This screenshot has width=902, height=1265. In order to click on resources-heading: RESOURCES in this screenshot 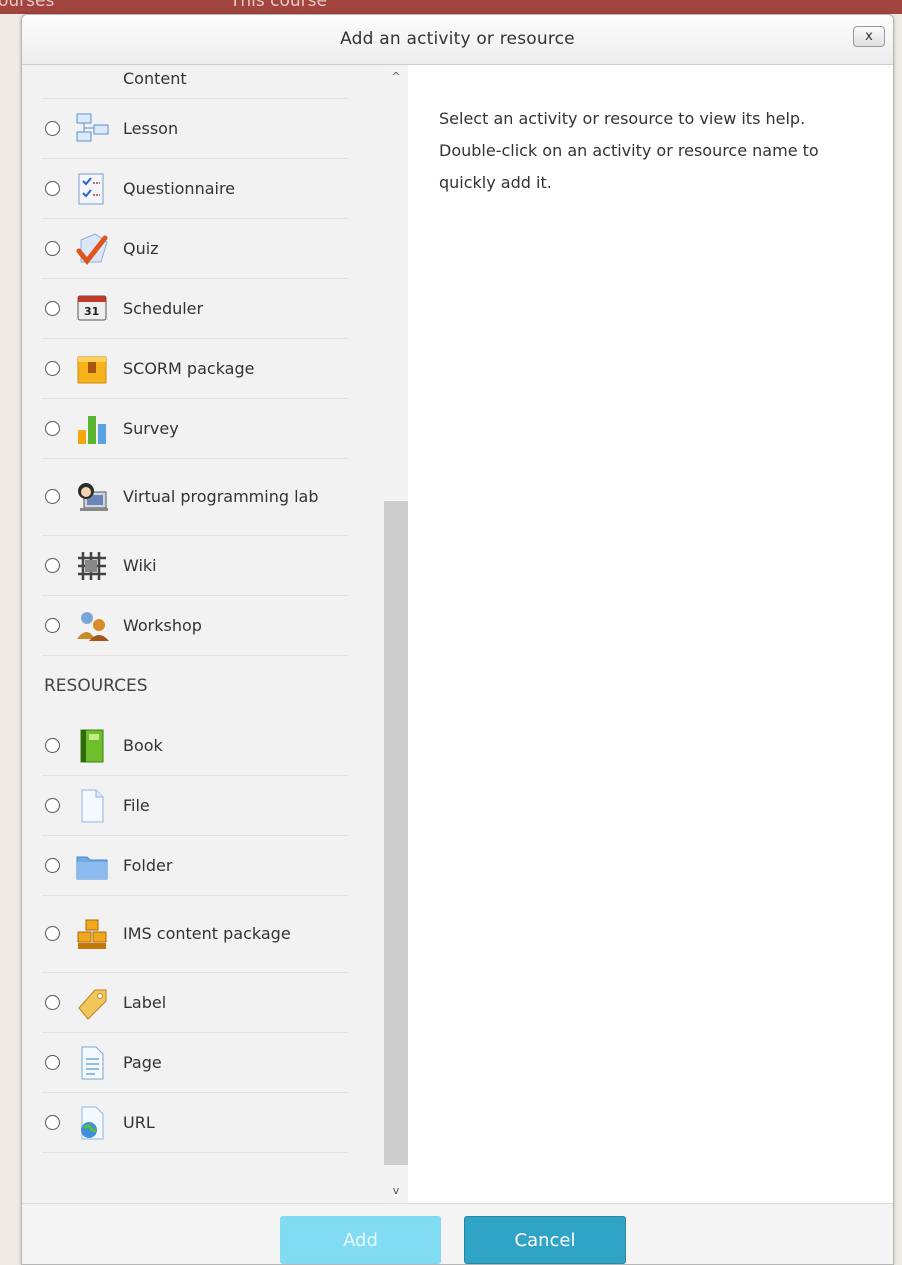, I will do `click(96, 686)`.